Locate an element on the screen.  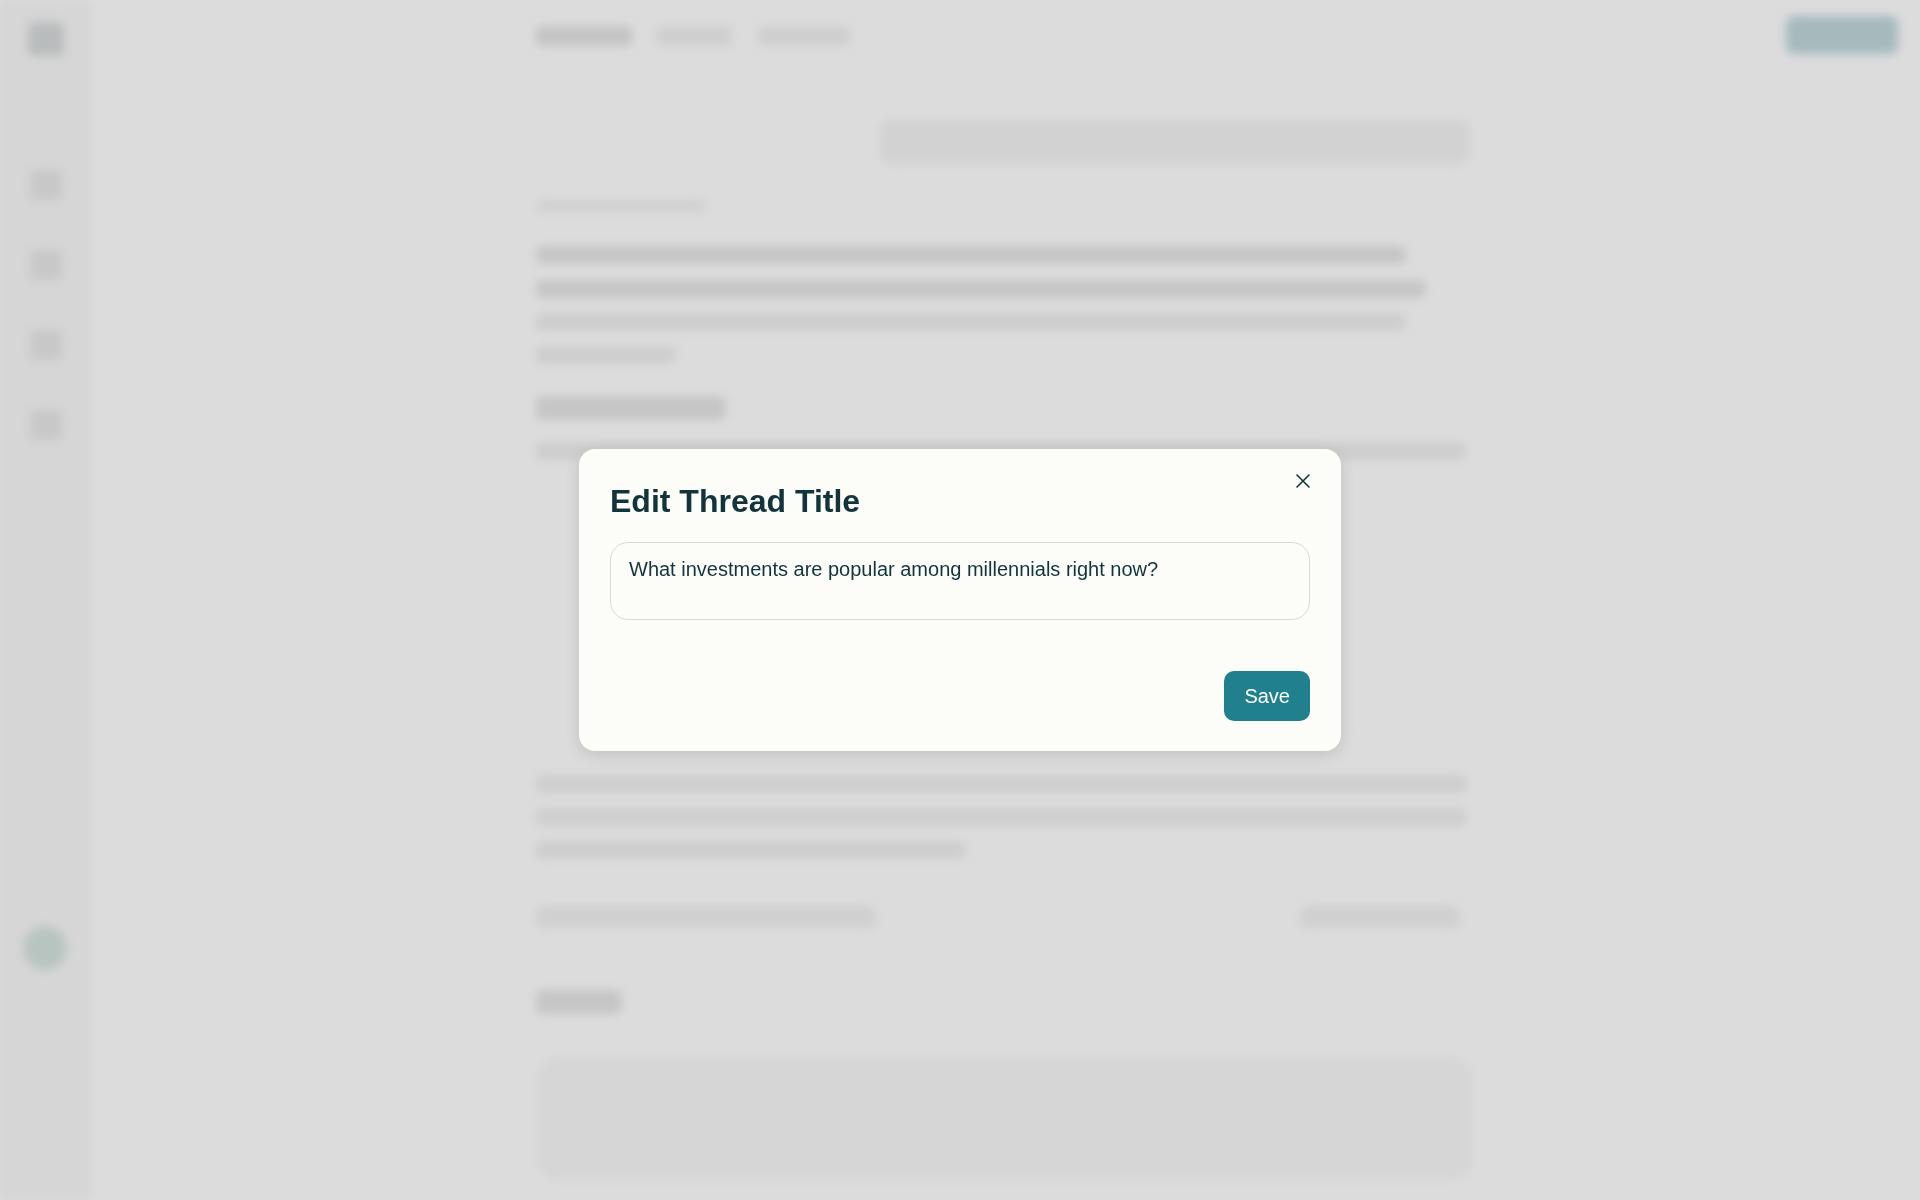
save-button: Save is located at coordinates (1267, 696).